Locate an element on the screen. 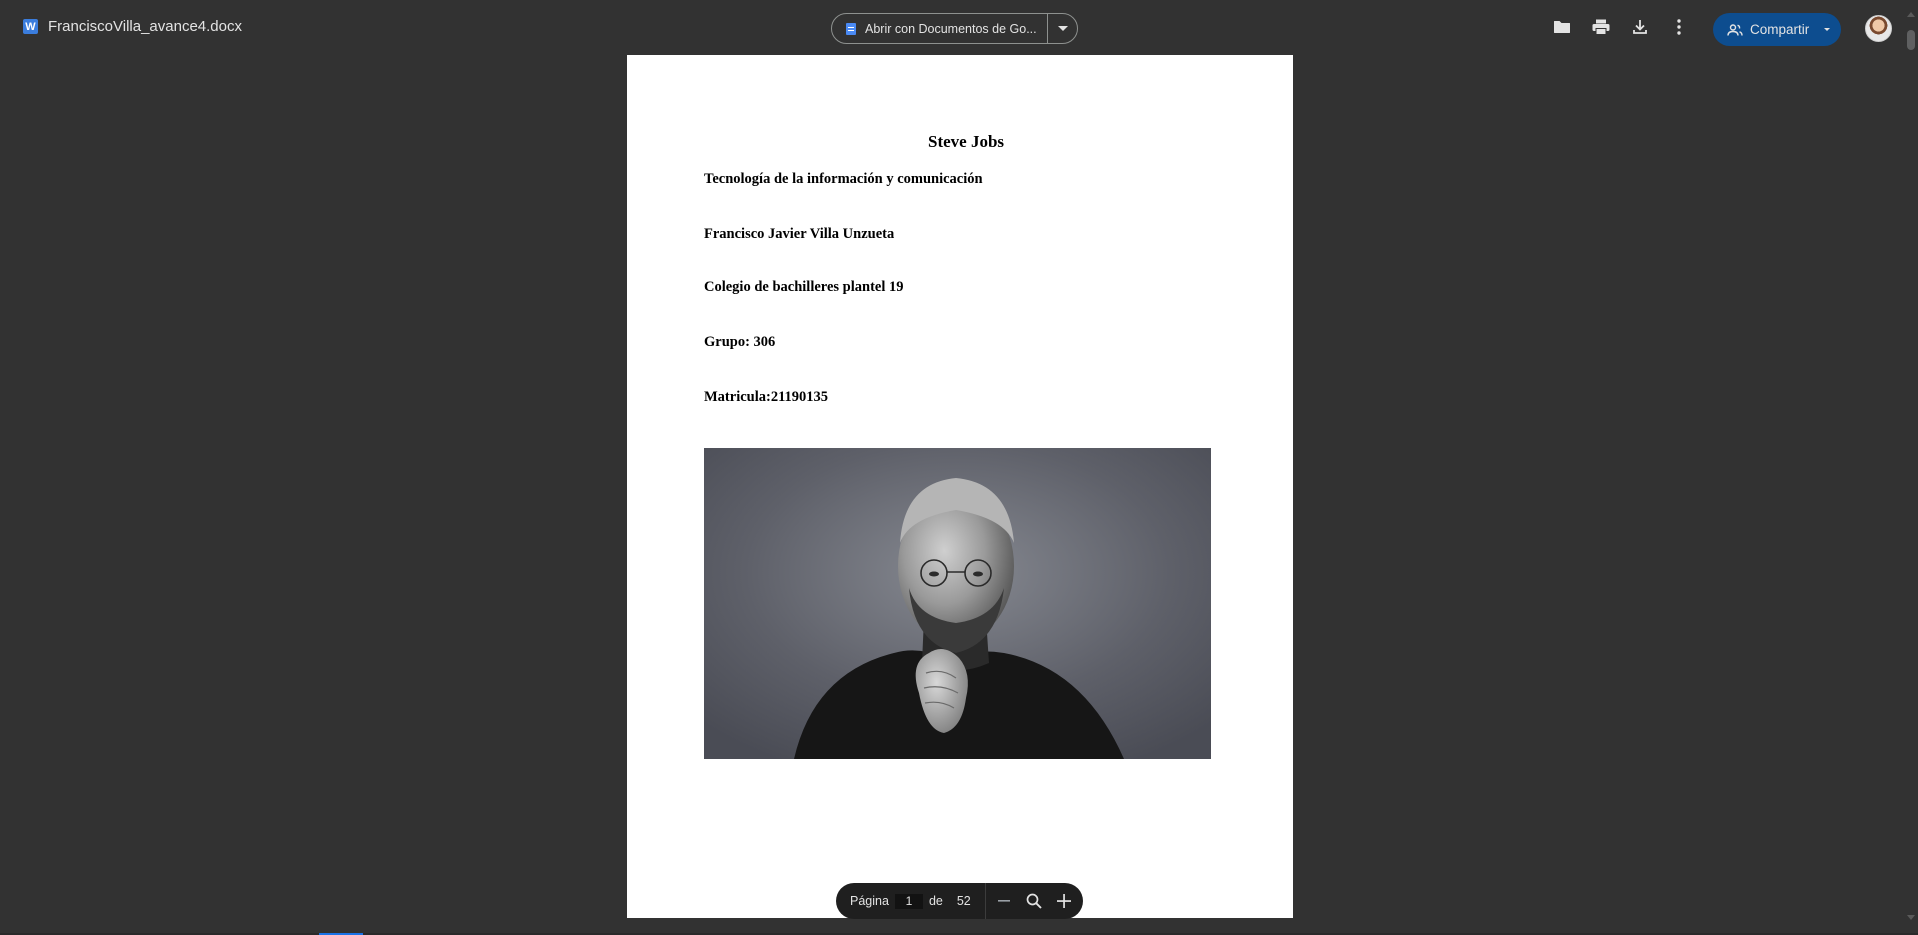 The width and height of the screenshot is (1918, 935). share-label: Compartir is located at coordinates (1780, 29).